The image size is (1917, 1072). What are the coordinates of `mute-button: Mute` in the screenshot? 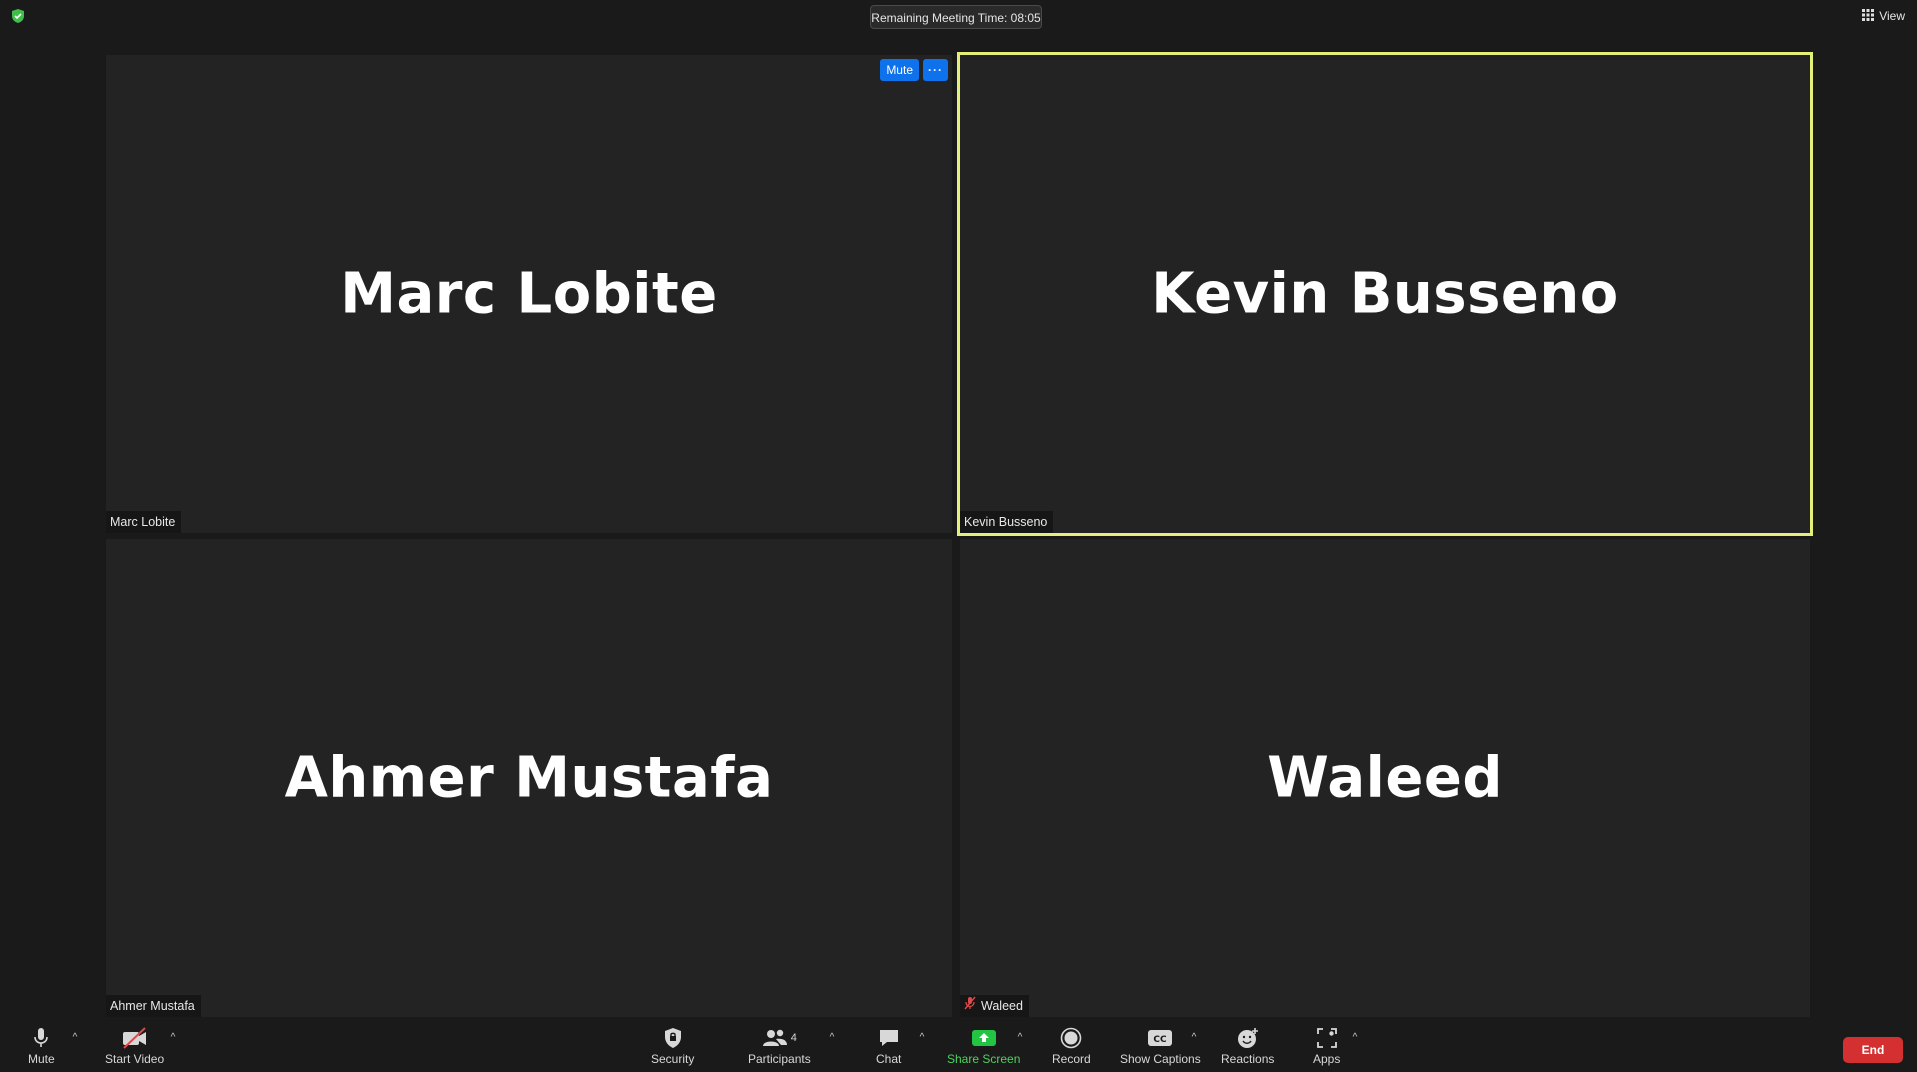 It's located at (41, 1048).